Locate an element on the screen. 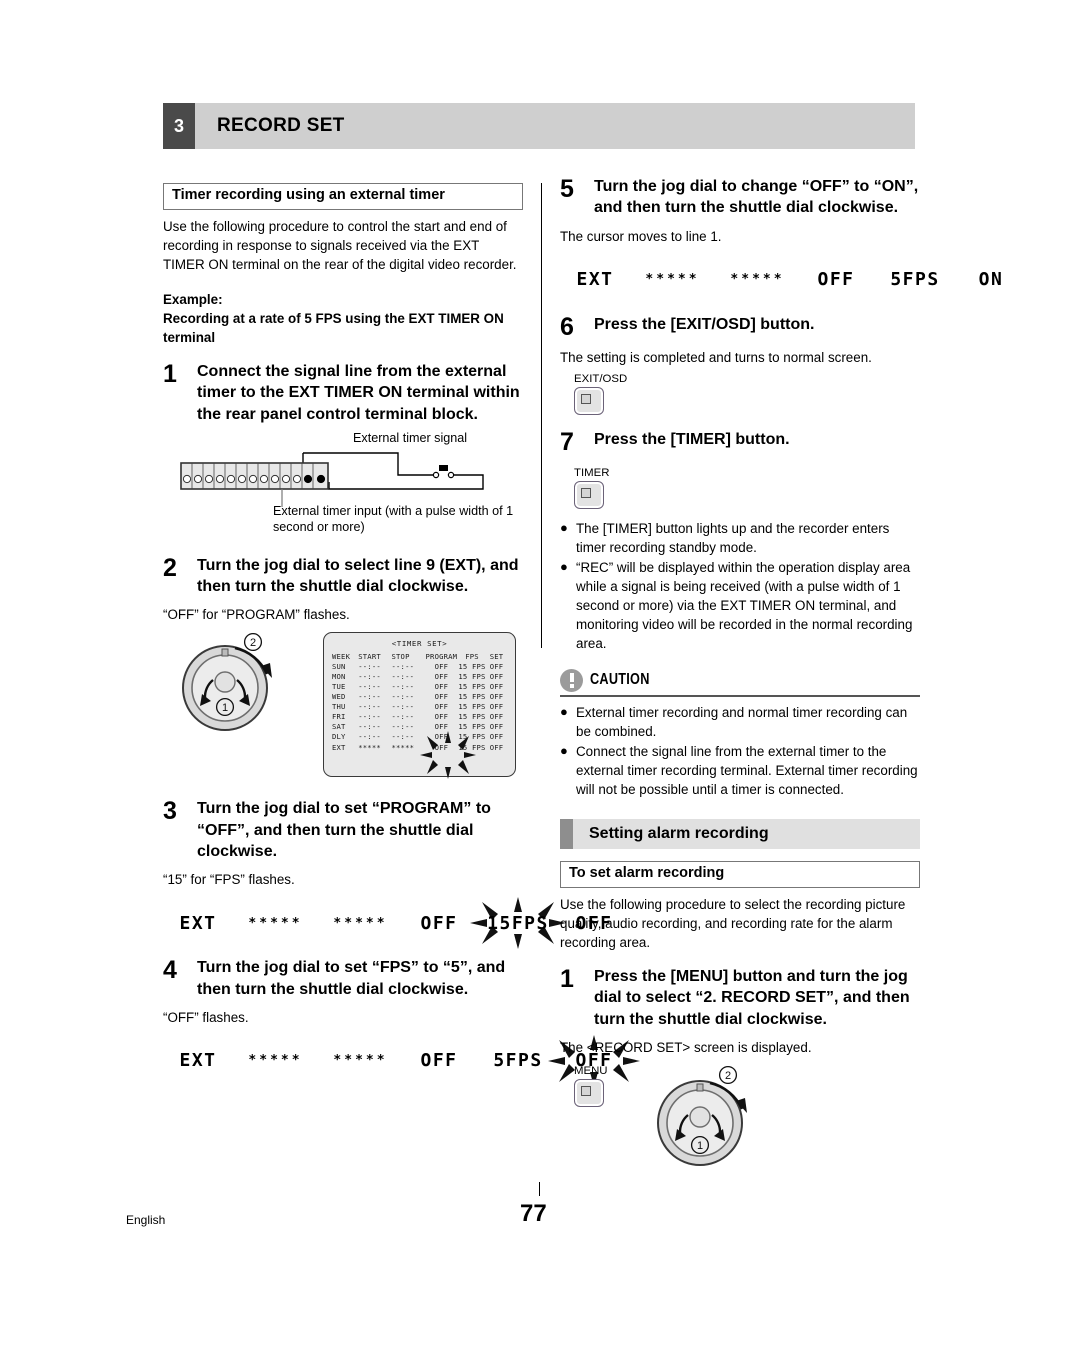  osd-row: MON --:-- --:-- OFF 15 FPS OFF is located at coordinates (419, 677).